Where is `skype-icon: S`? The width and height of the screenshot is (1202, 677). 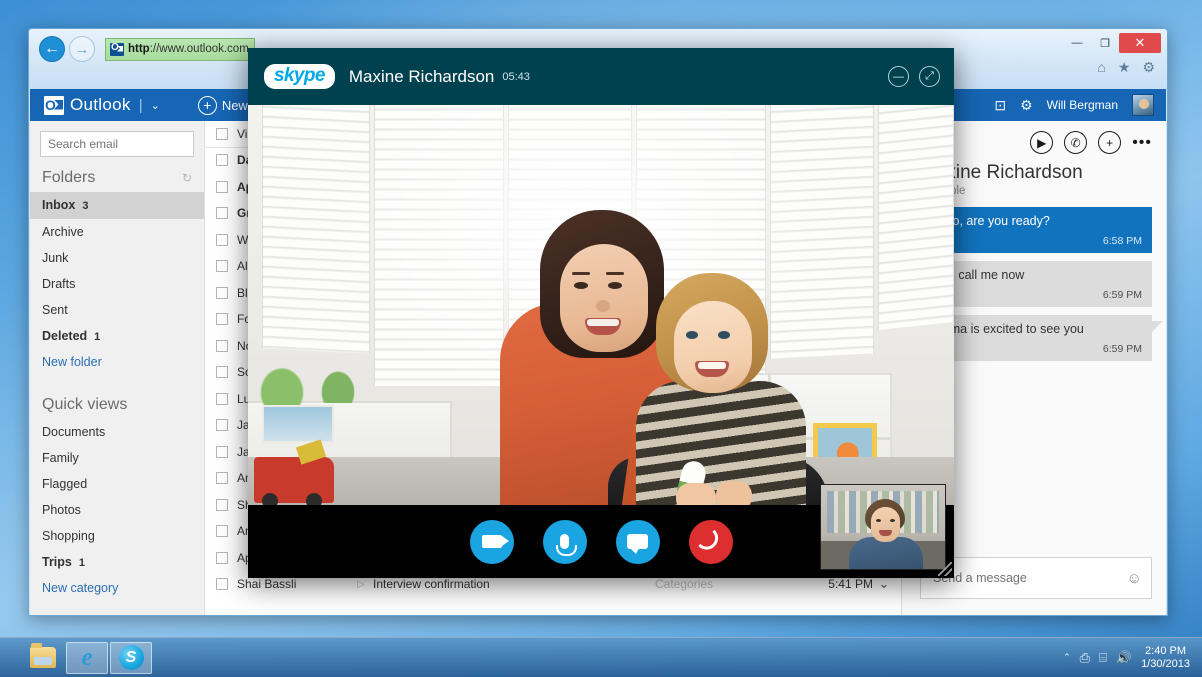
skype-icon: S is located at coordinates (131, 657).